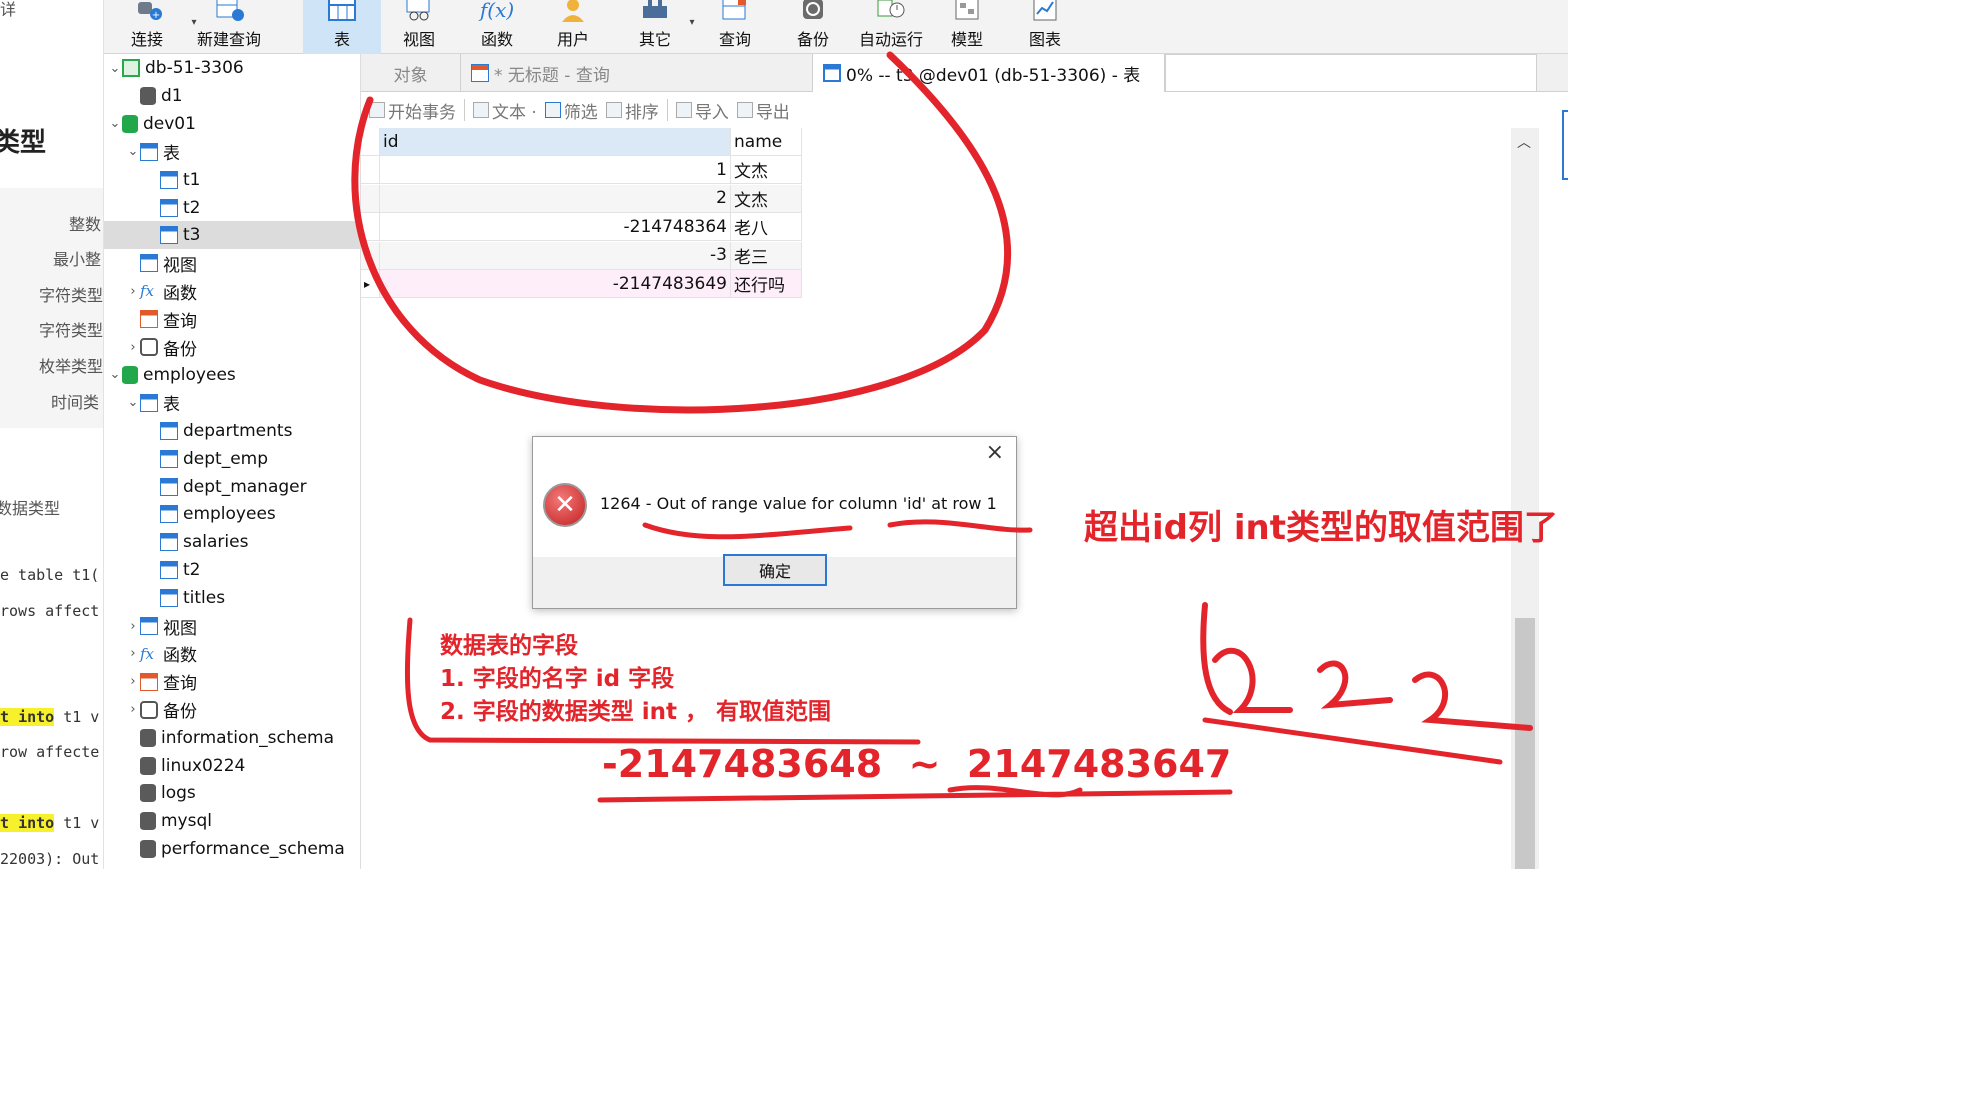 The width and height of the screenshot is (1973, 1094). Describe the element at coordinates (1366, 666) in the screenshot. I see `scribble-annotation` at that location.